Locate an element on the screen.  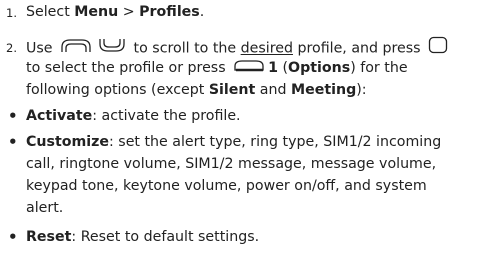
menu-label: Menu is located at coordinates (96, 12).